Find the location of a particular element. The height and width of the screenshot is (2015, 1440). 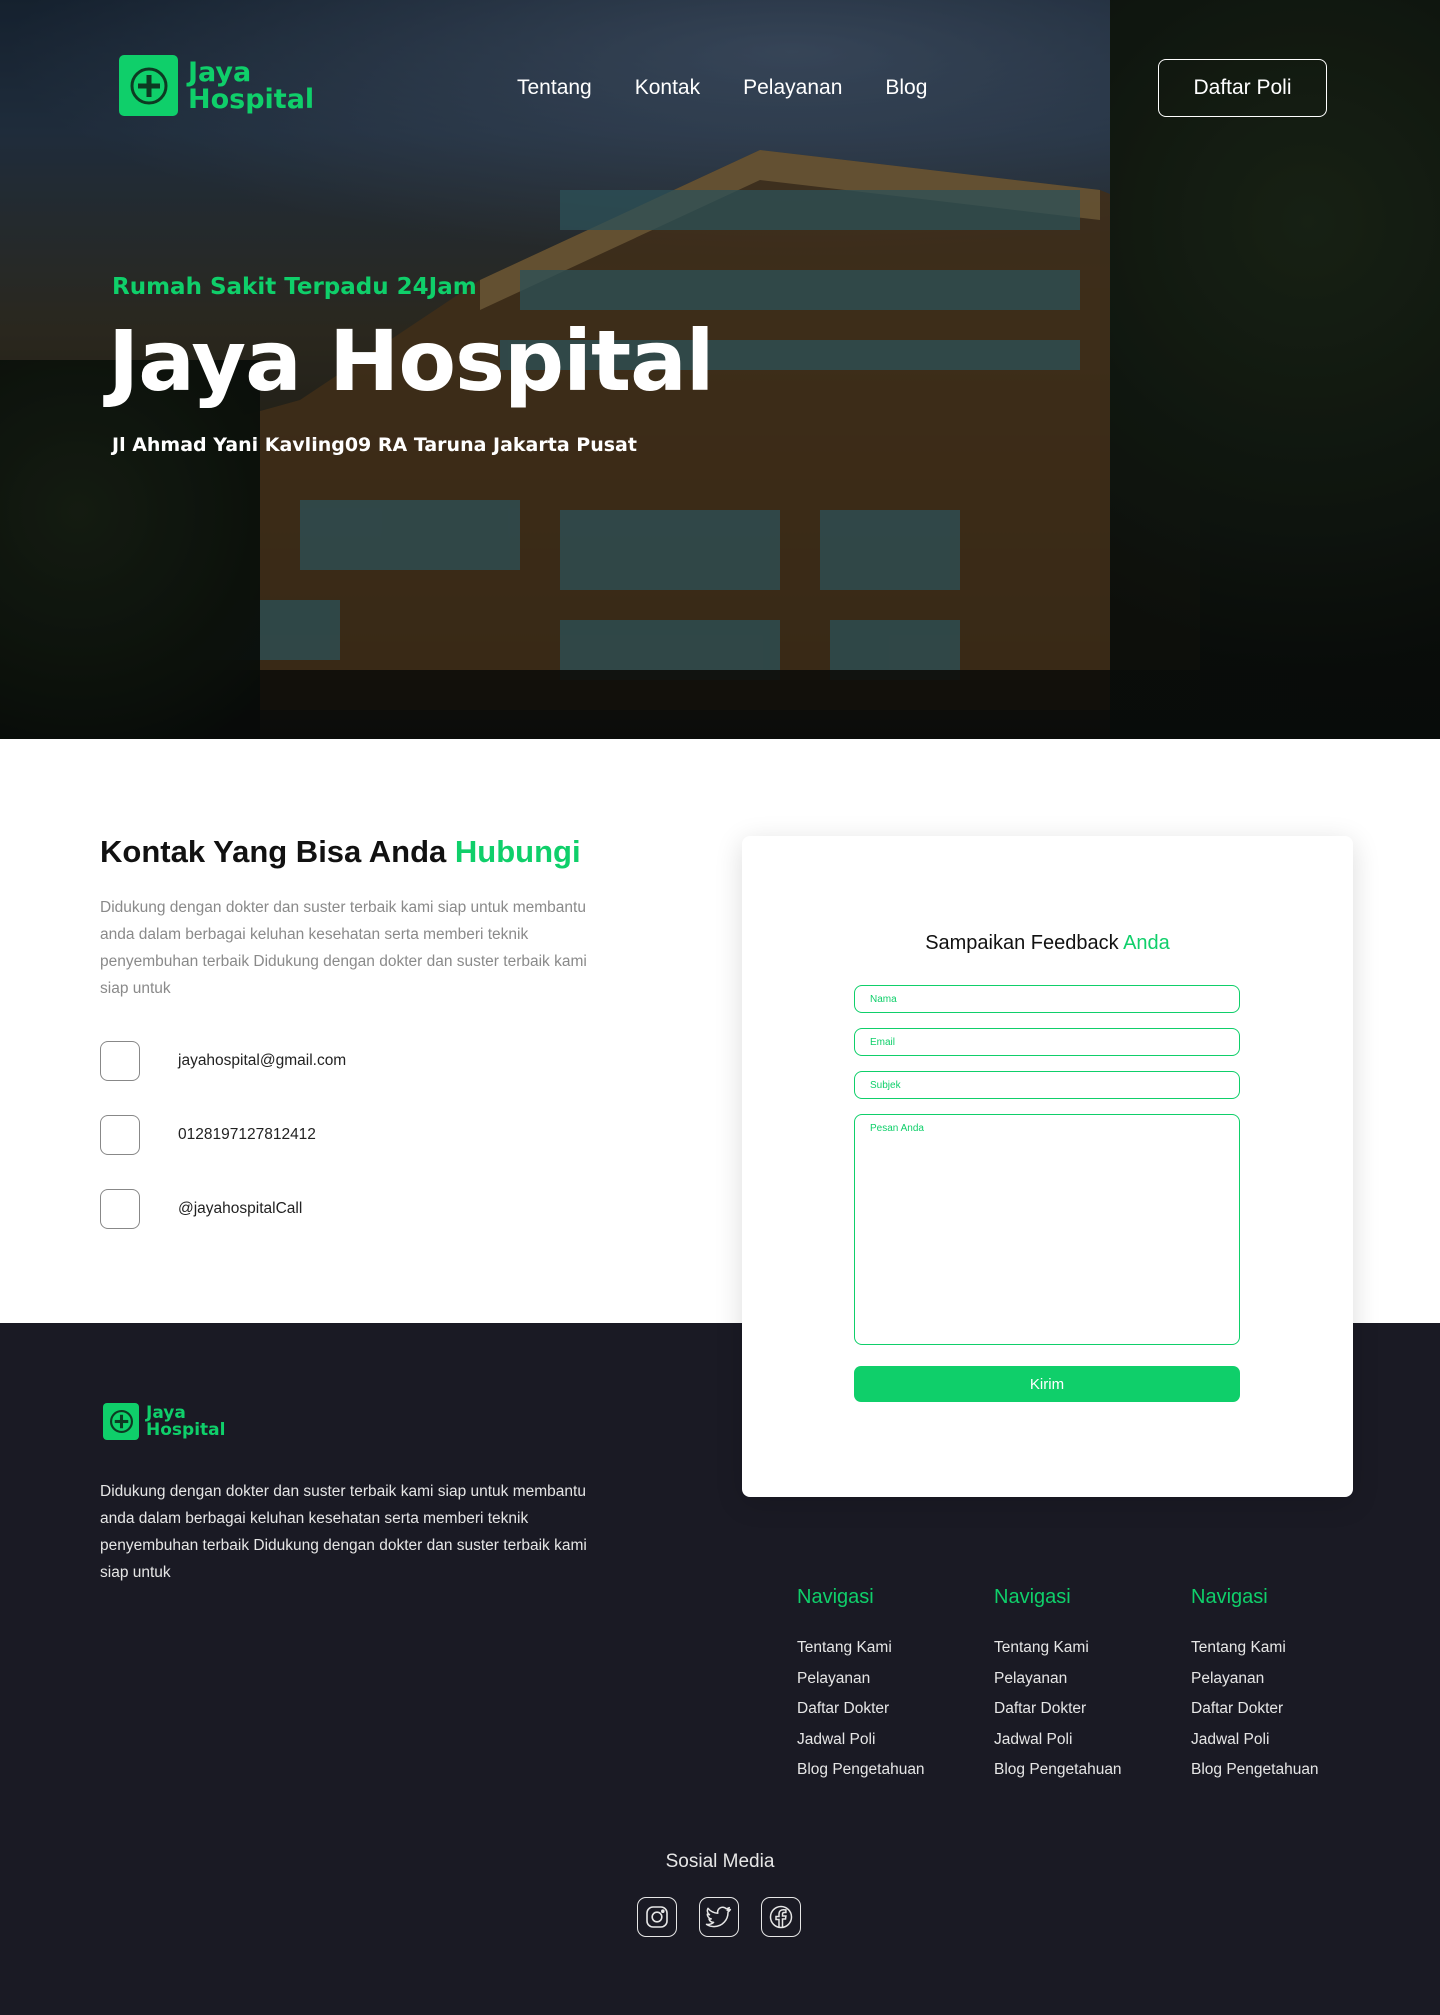

contact-phone-item: 0128197127812412 is located at coordinates (208, 1135).